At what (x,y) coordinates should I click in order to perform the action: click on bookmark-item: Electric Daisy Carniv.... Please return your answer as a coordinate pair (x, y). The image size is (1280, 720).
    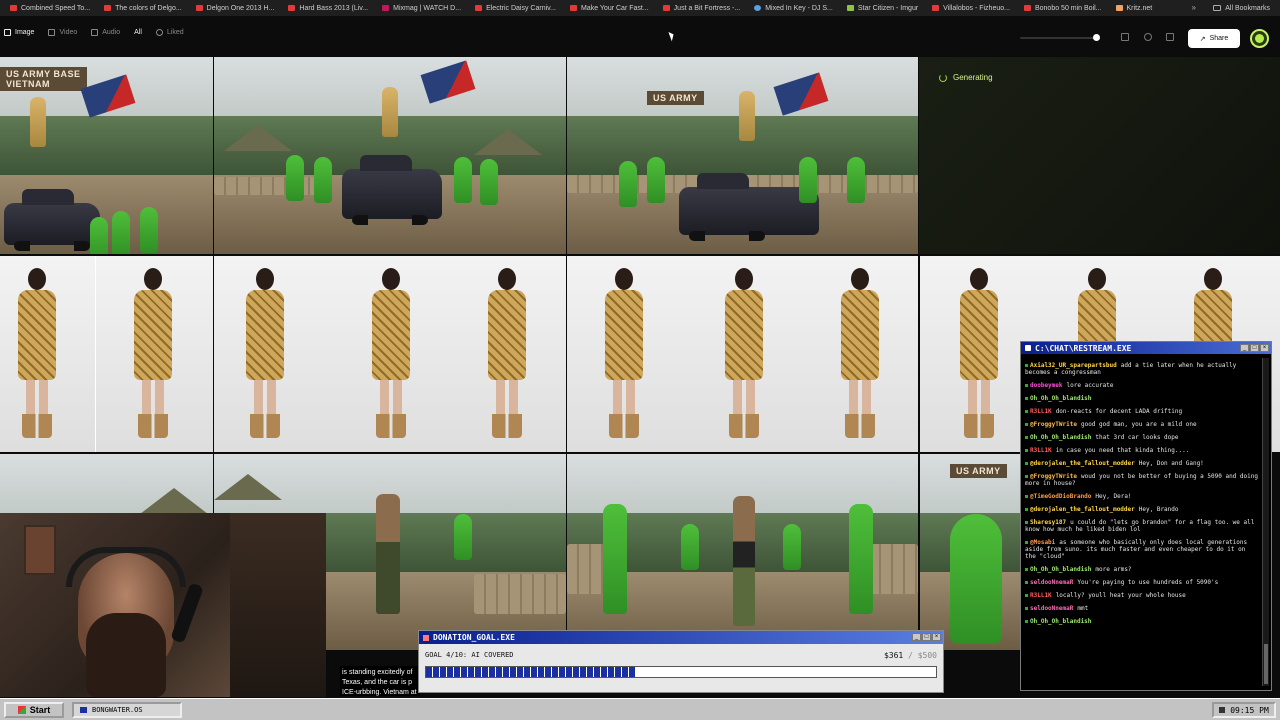
    Looking at the image, I should click on (515, 8).